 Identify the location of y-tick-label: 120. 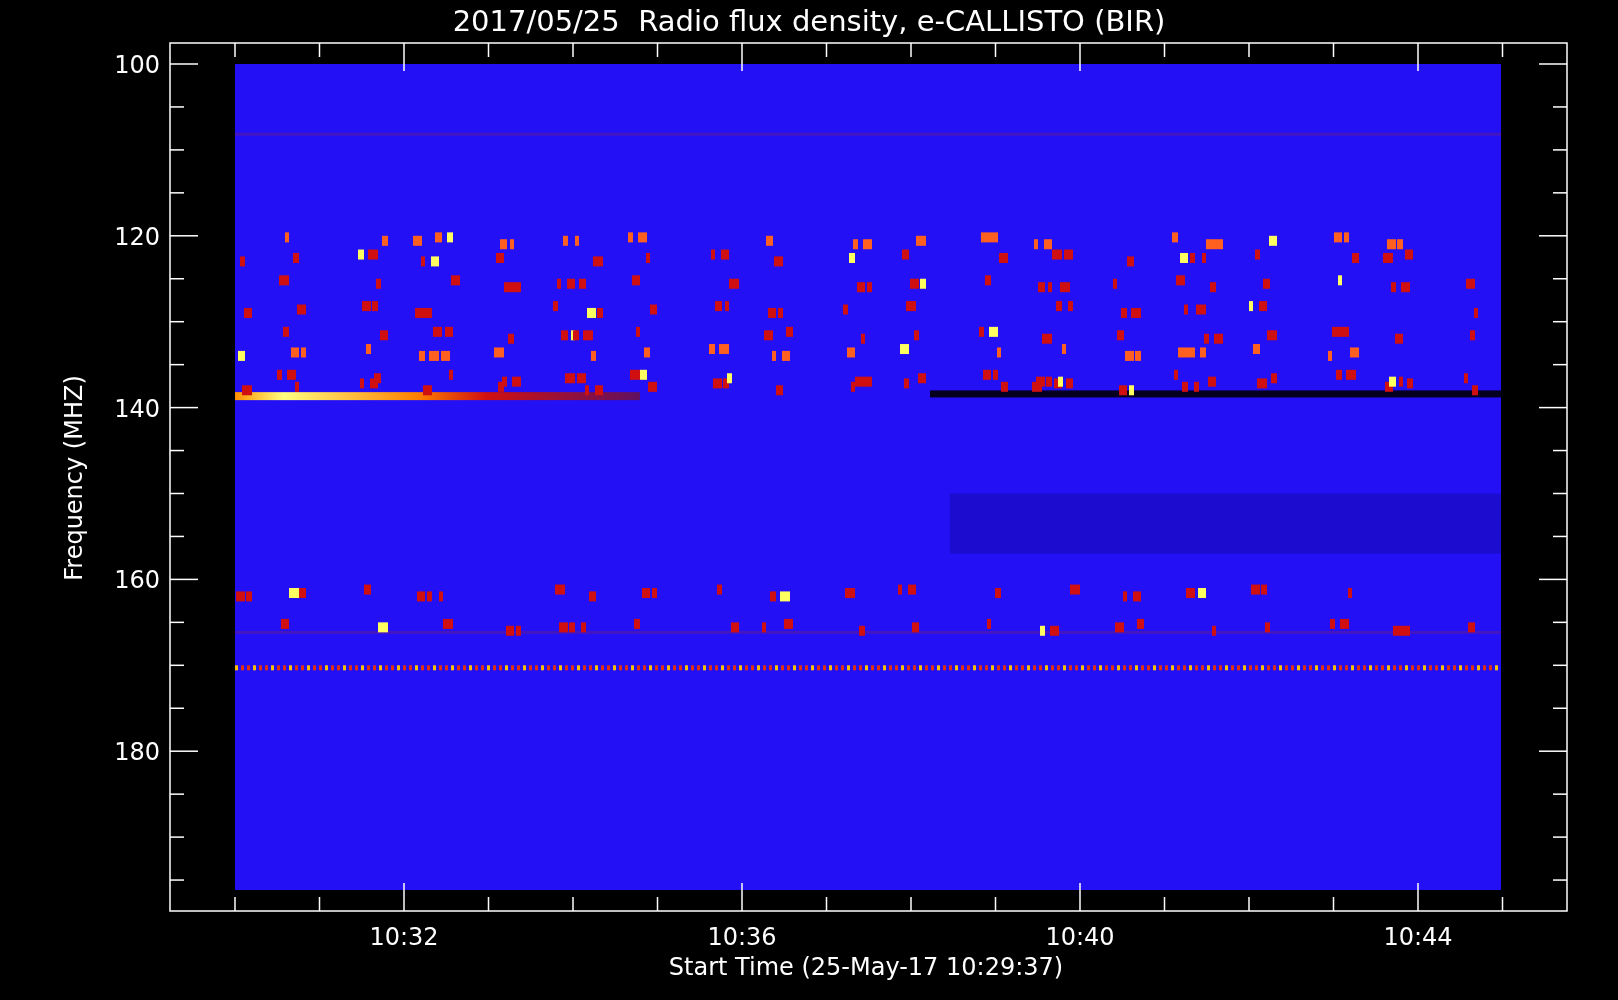
(137, 236).